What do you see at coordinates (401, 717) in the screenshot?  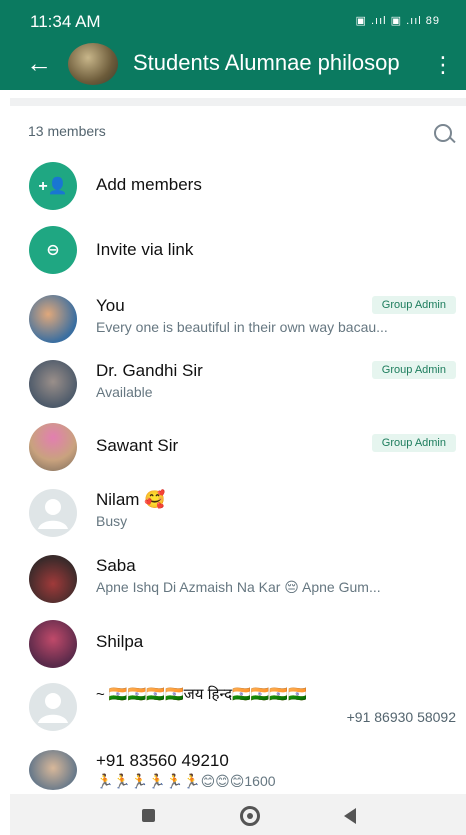 I see `member-phone: +91 86930 58092` at bounding box center [401, 717].